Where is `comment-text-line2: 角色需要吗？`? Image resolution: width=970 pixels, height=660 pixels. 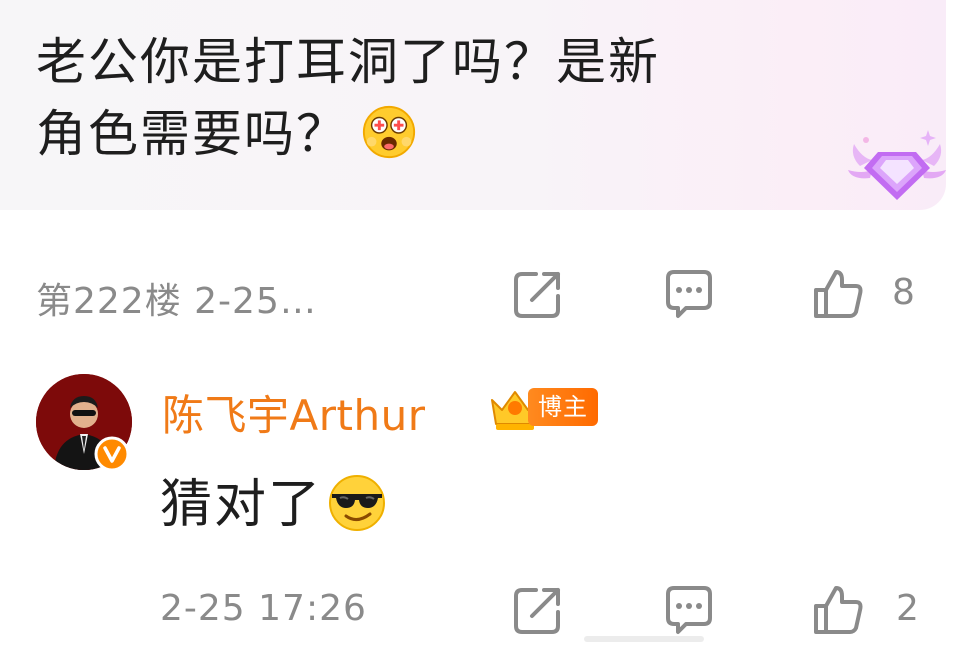 comment-text-line2: 角色需要吗？ is located at coordinates (192, 134).